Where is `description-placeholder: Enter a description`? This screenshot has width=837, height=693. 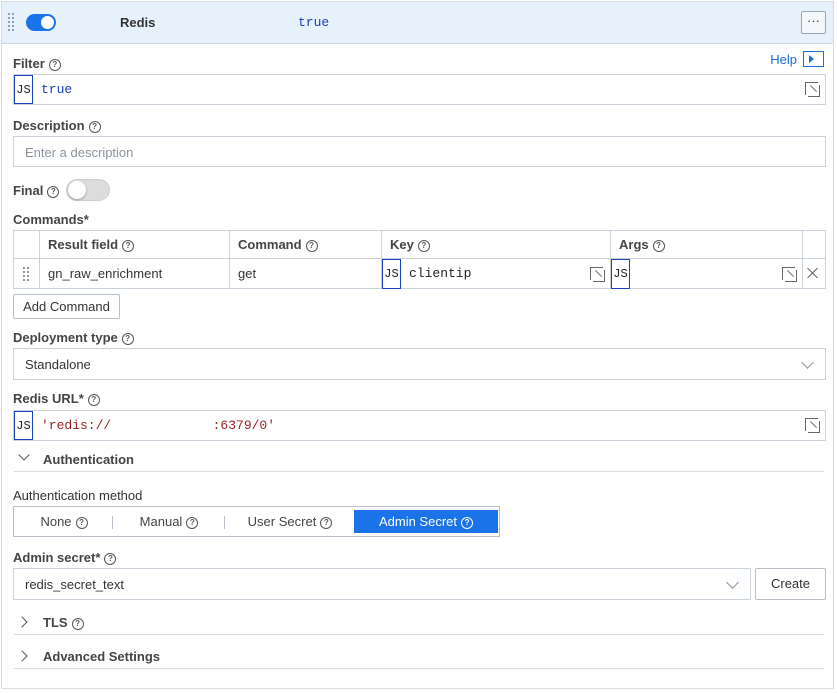
description-placeholder: Enter a description is located at coordinates (79, 152).